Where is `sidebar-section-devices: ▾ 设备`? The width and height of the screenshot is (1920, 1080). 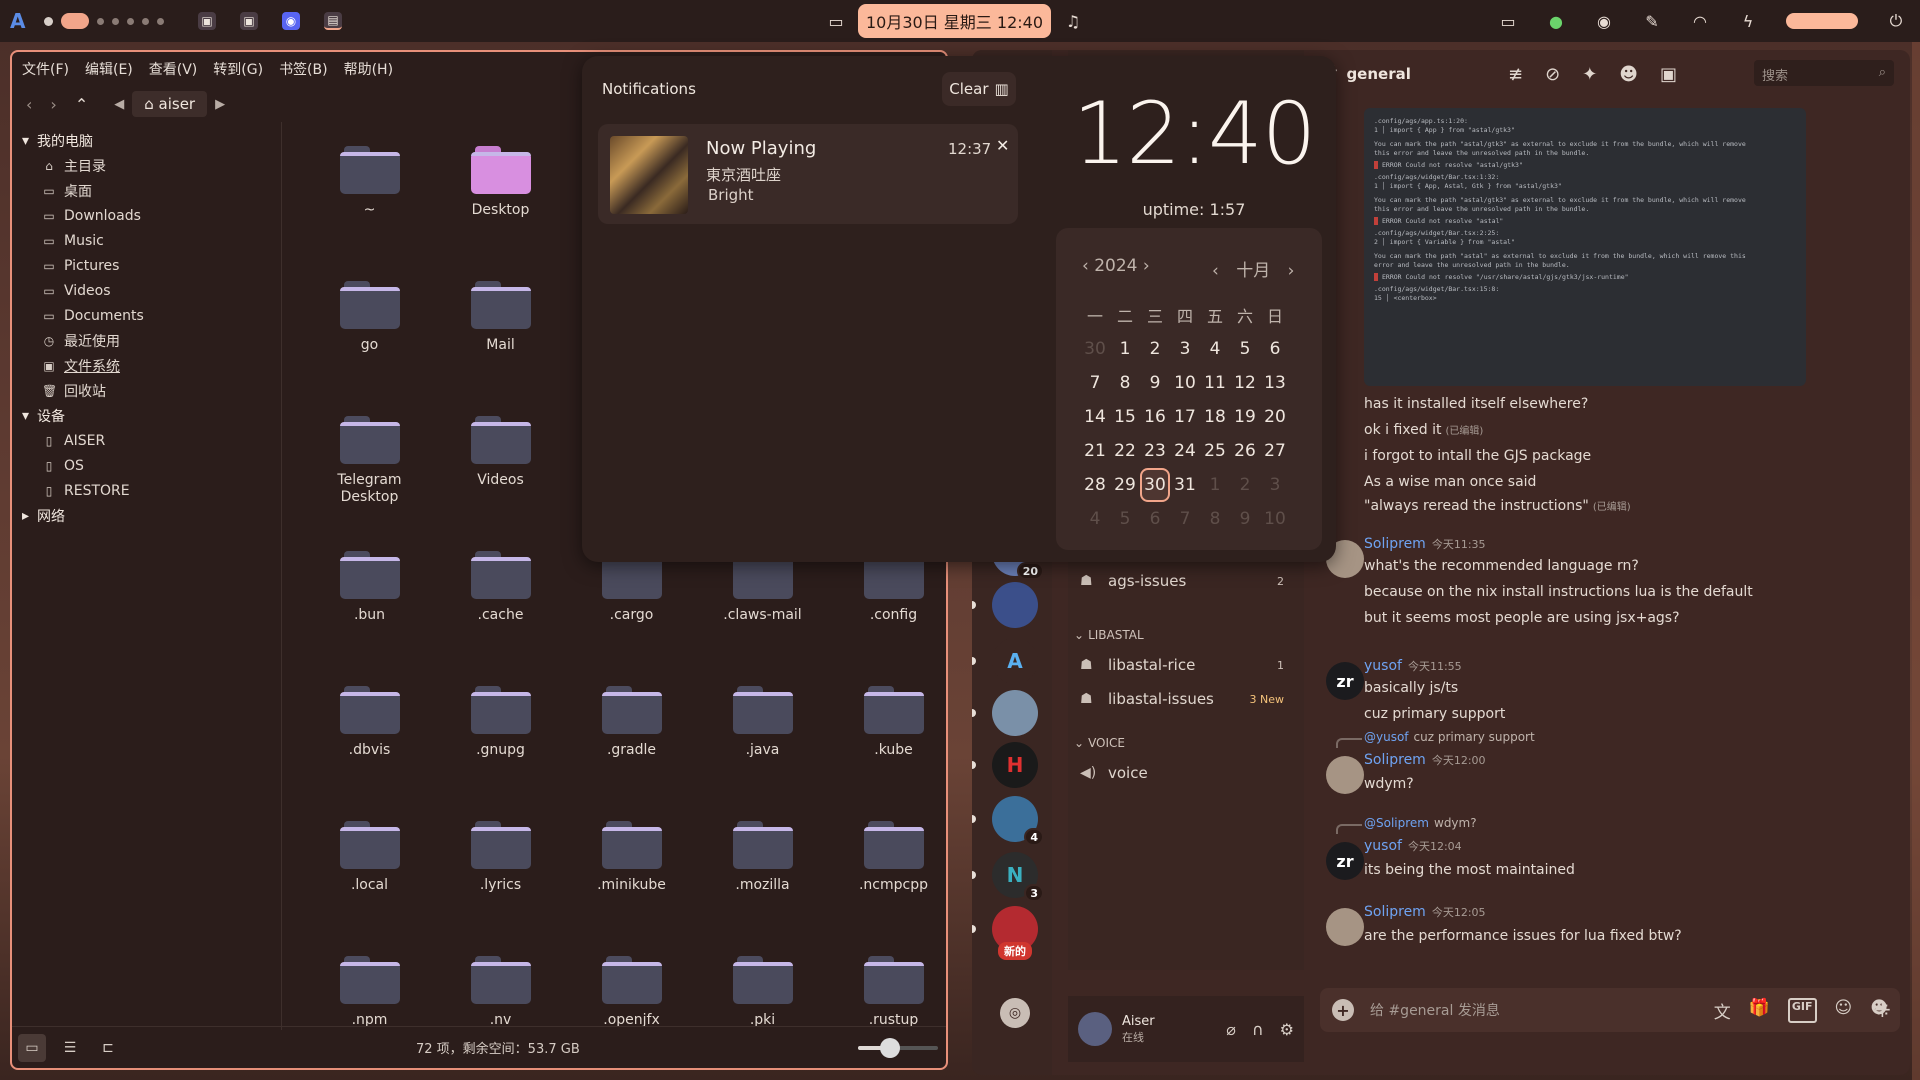 sidebar-section-devices: ▾ 设备 is located at coordinates (146, 415).